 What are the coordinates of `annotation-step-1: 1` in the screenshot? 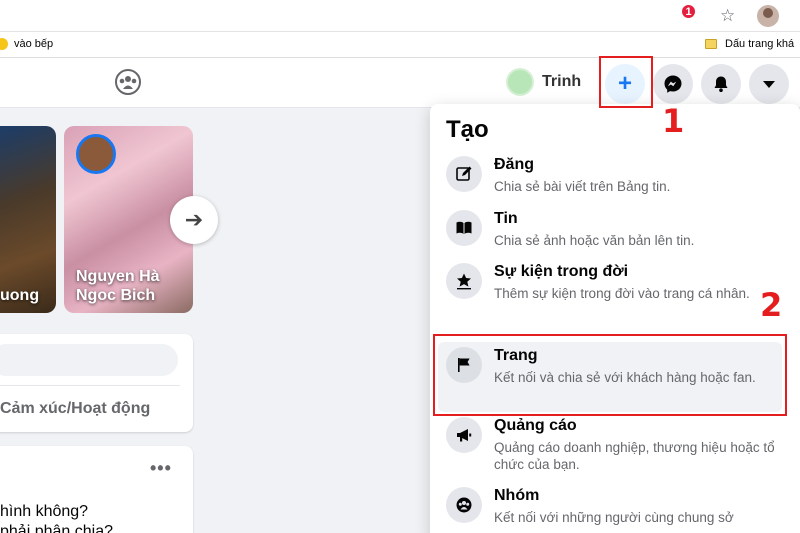 It's located at (673, 121).